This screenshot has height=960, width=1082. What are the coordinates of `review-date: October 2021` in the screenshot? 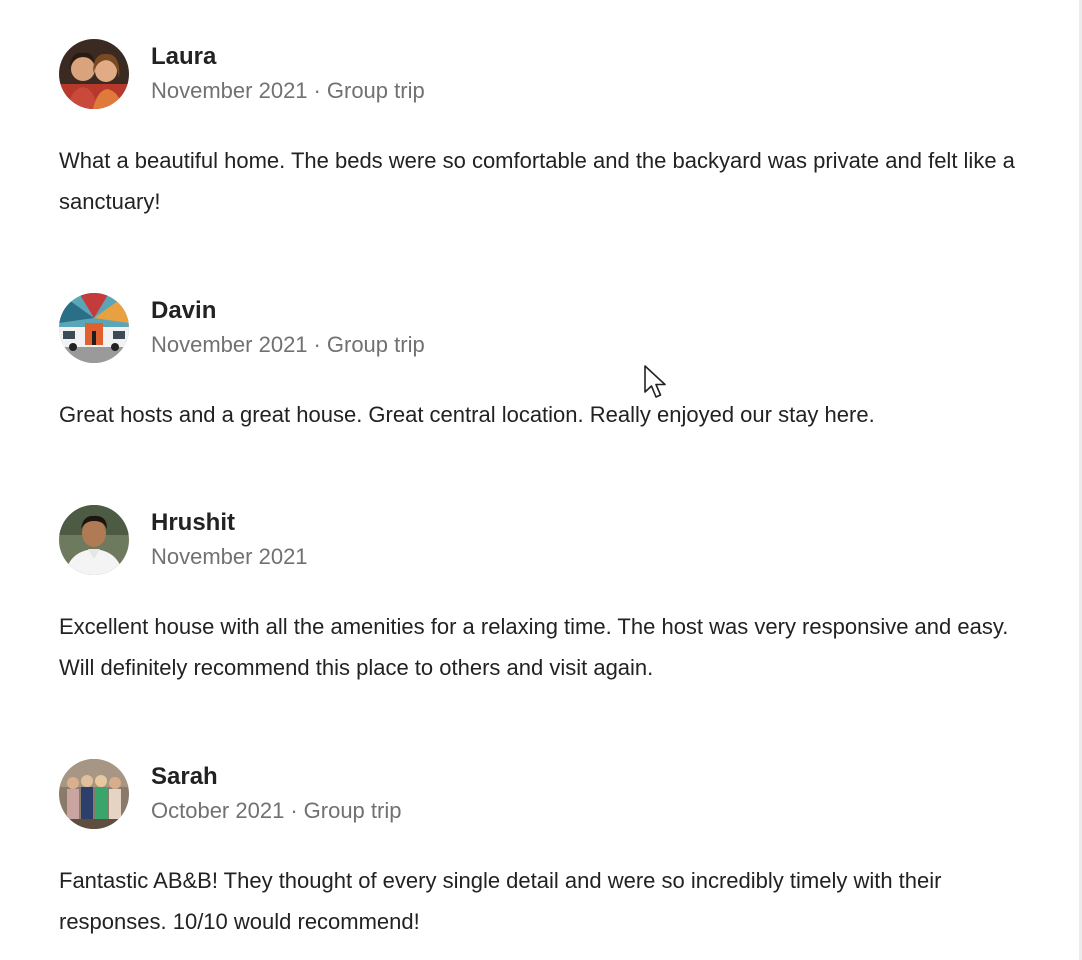 It's located at (218, 810).